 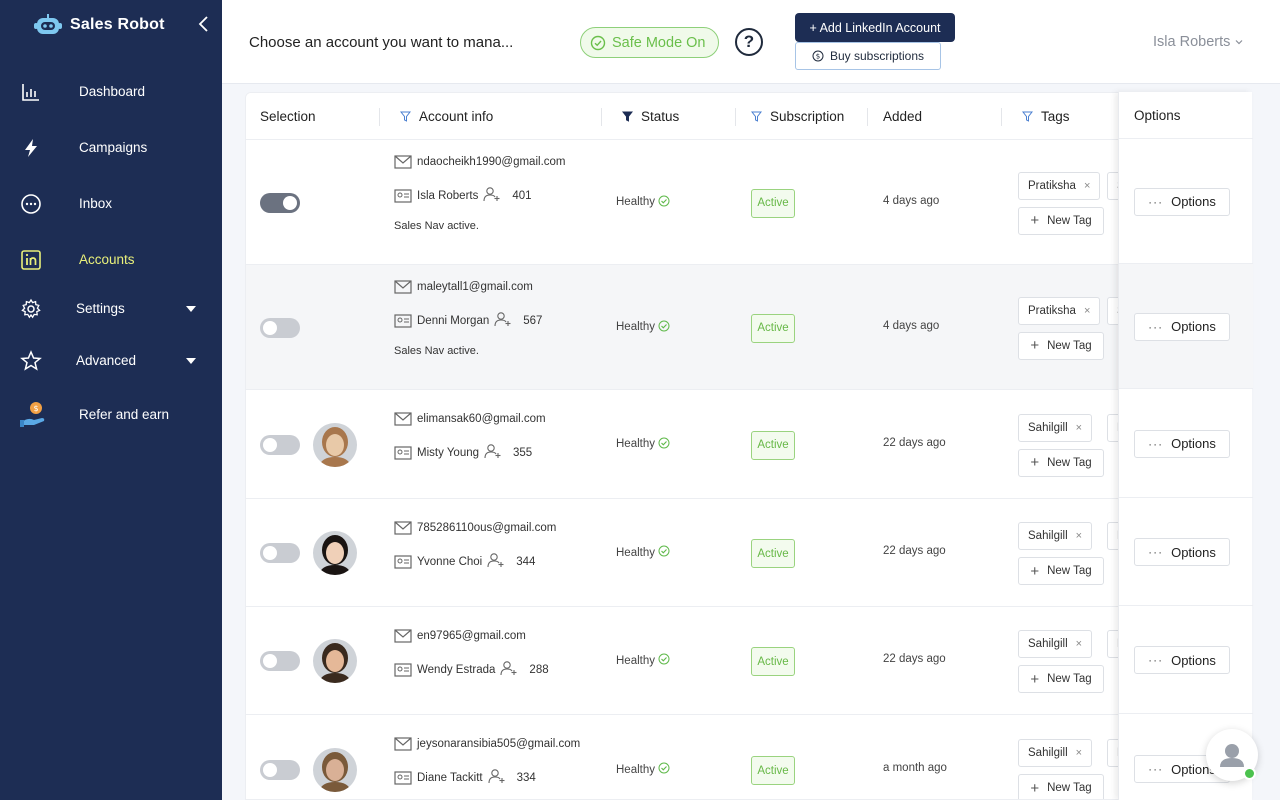 I want to click on sidebar-item-dashboard: Dashboard, so click(x=111, y=91).